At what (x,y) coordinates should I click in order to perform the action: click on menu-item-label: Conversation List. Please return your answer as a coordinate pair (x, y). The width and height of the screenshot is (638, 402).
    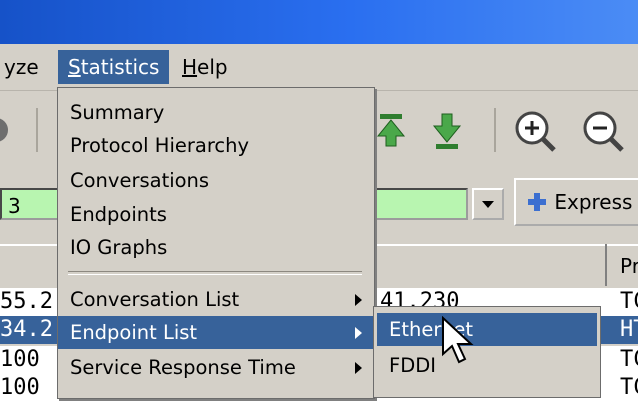
    Looking at the image, I should click on (155, 299).